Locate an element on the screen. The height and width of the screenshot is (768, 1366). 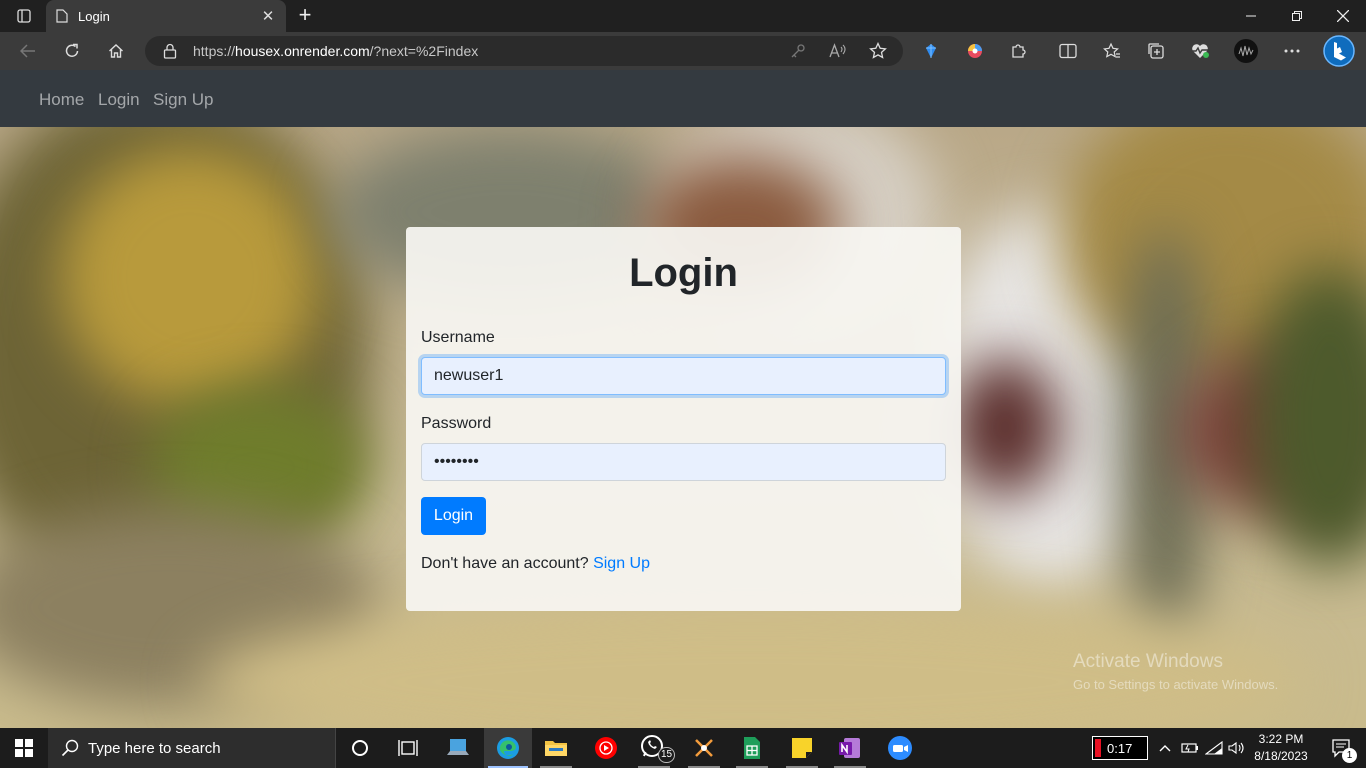
sheets-icon is located at coordinates (752, 748).